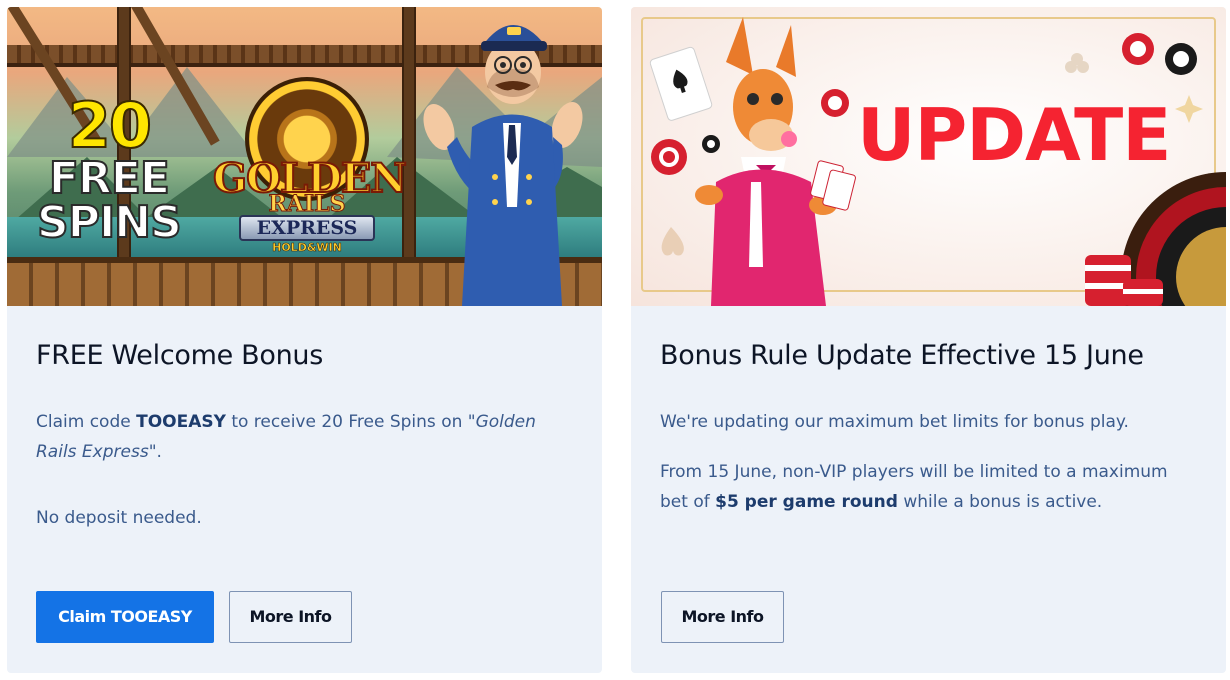  Describe the element at coordinates (86, 422) in the screenshot. I see `description-text: Claim code` at that location.